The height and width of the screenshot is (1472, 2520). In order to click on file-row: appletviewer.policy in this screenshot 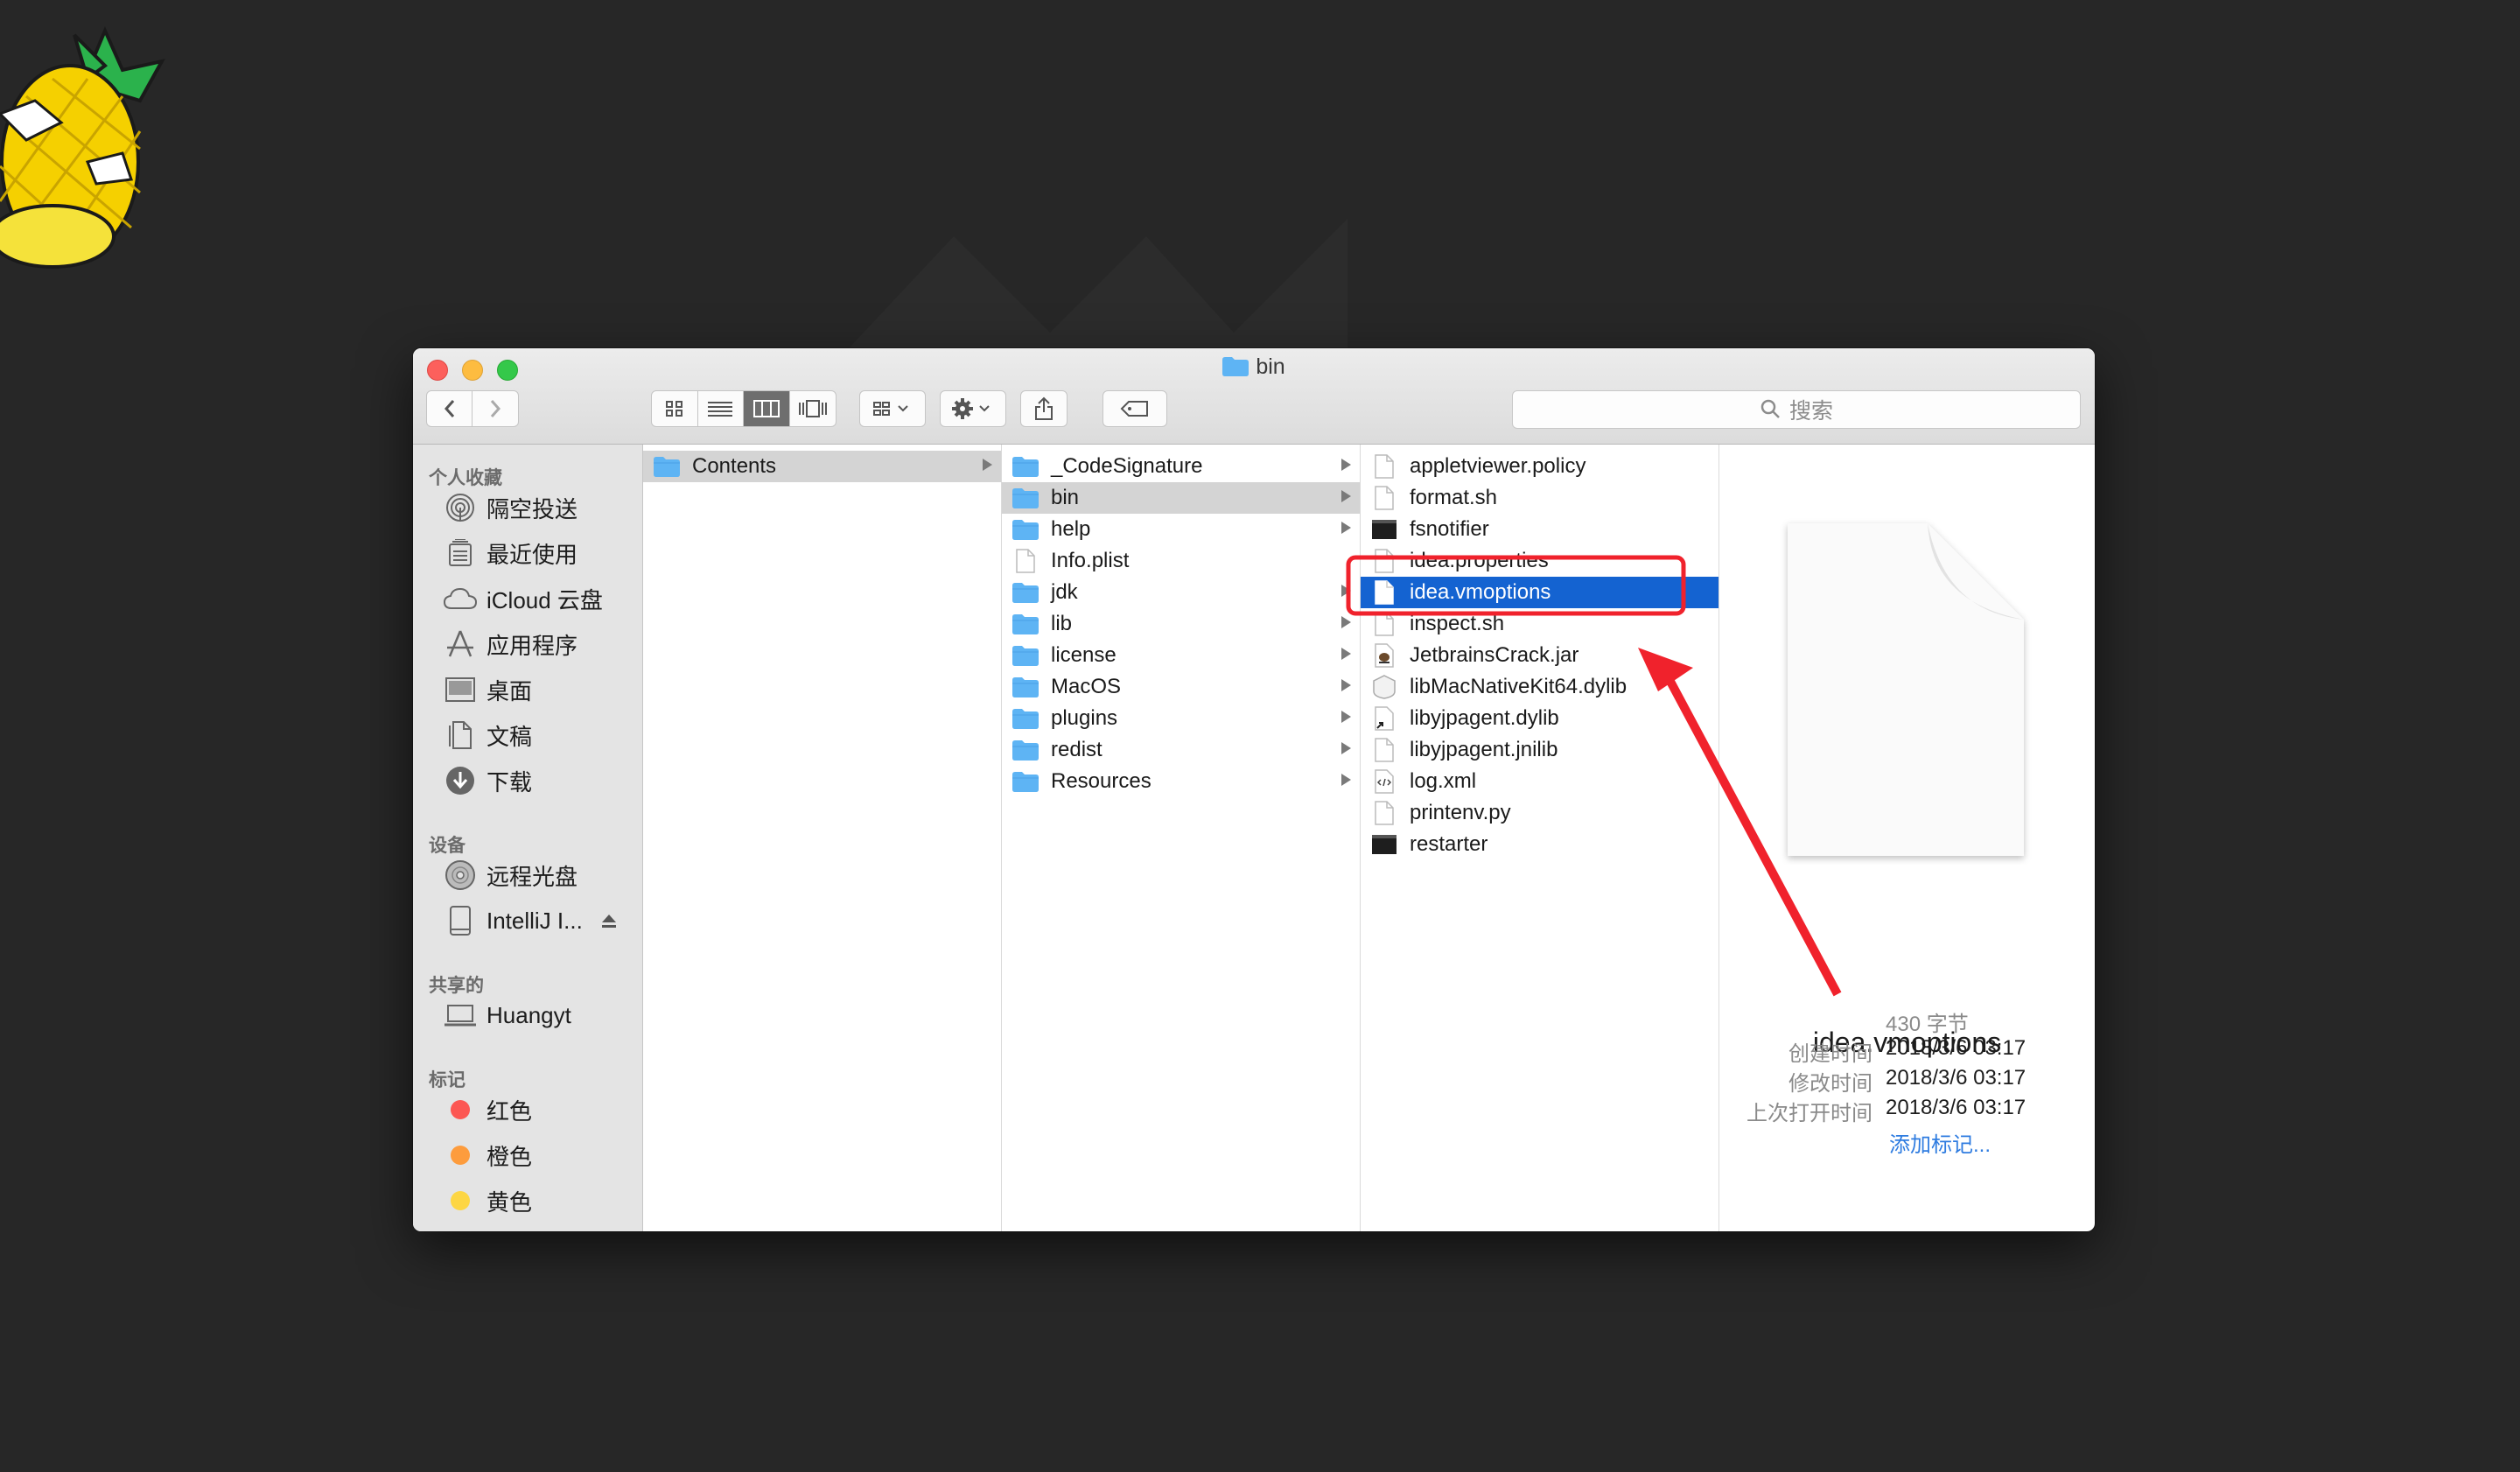, I will do `click(1539, 466)`.